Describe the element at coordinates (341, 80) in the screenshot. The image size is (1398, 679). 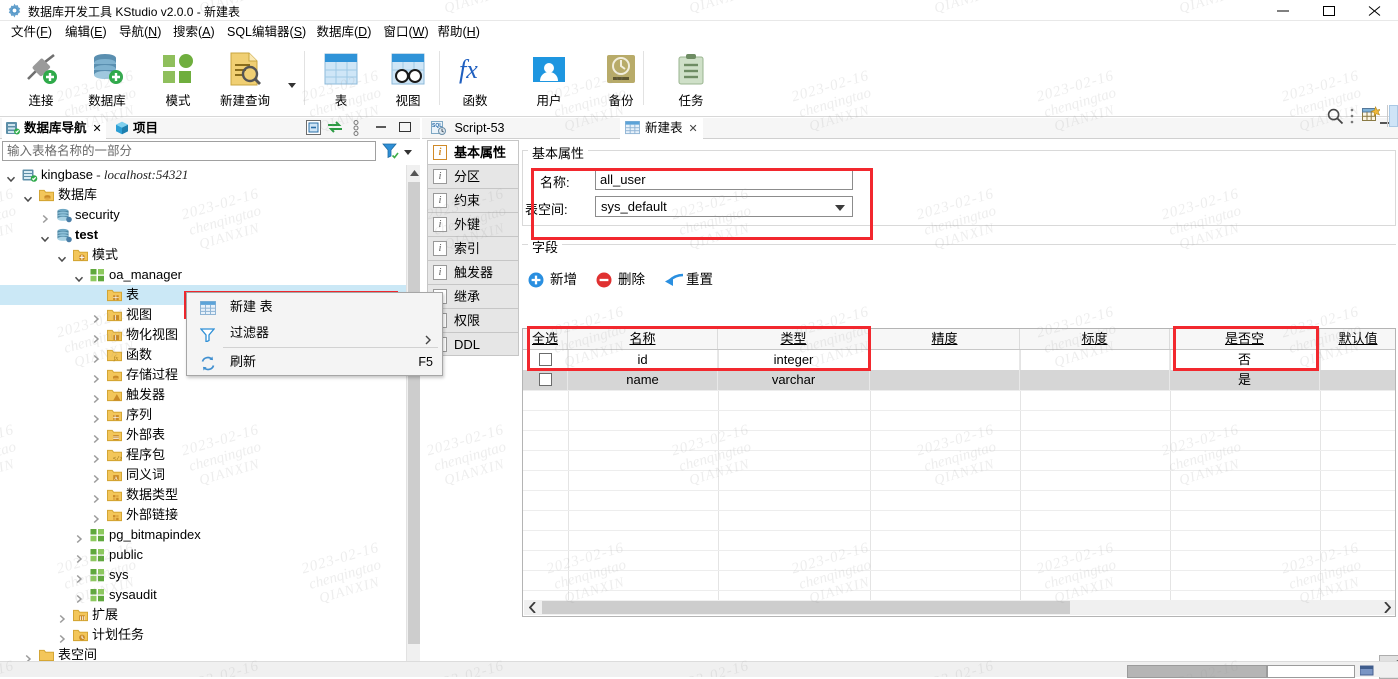
I see `toolbar-button-表: 表` at that location.